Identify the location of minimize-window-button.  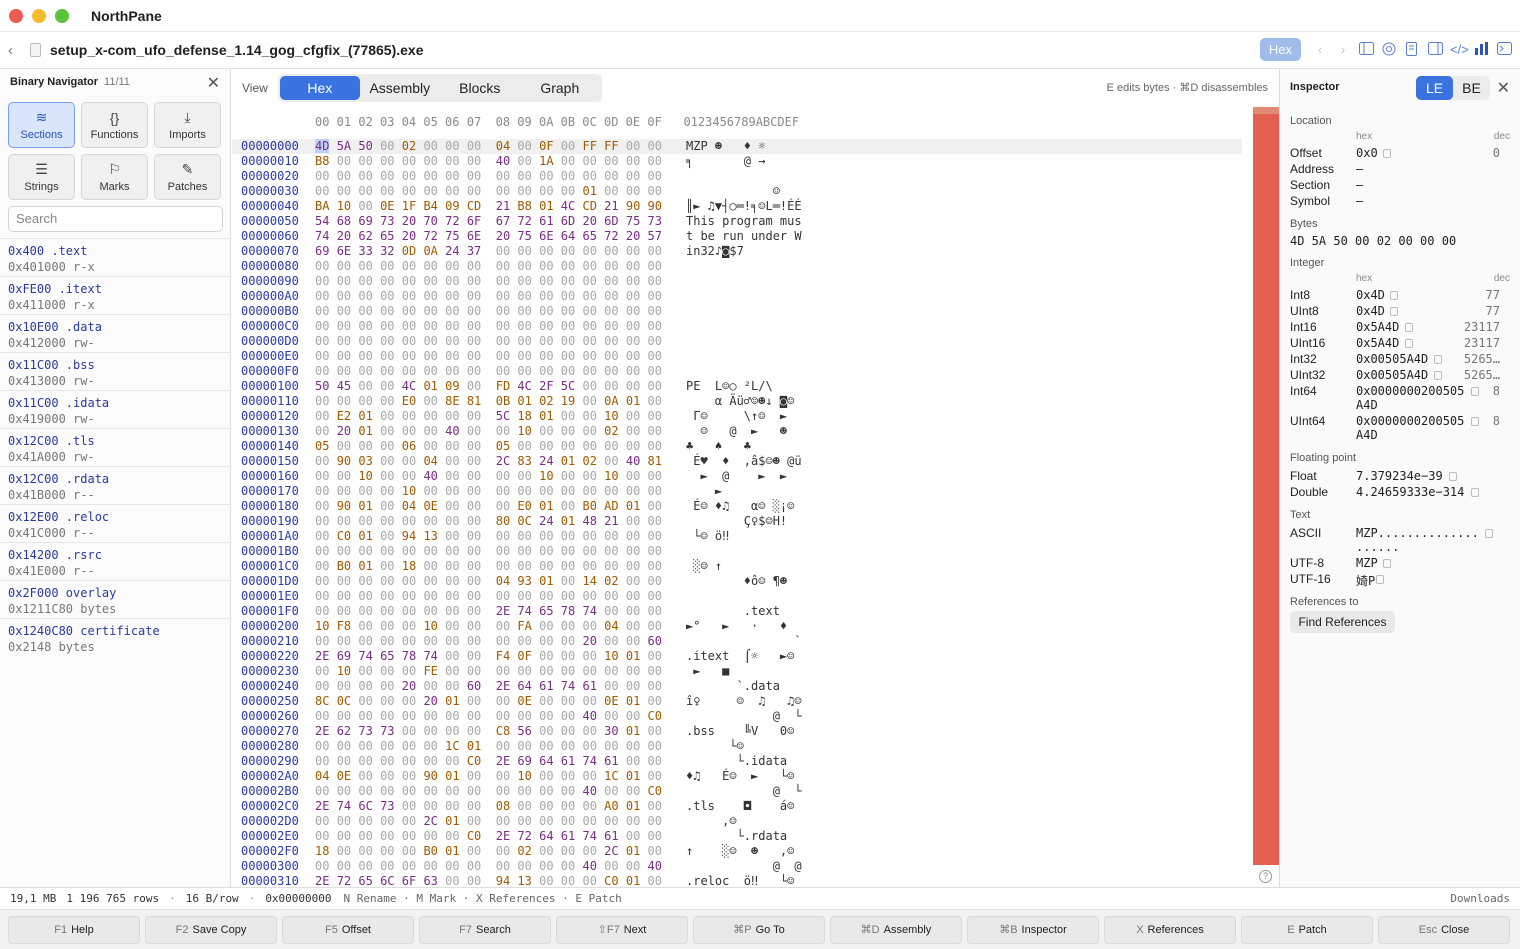
(39, 15).